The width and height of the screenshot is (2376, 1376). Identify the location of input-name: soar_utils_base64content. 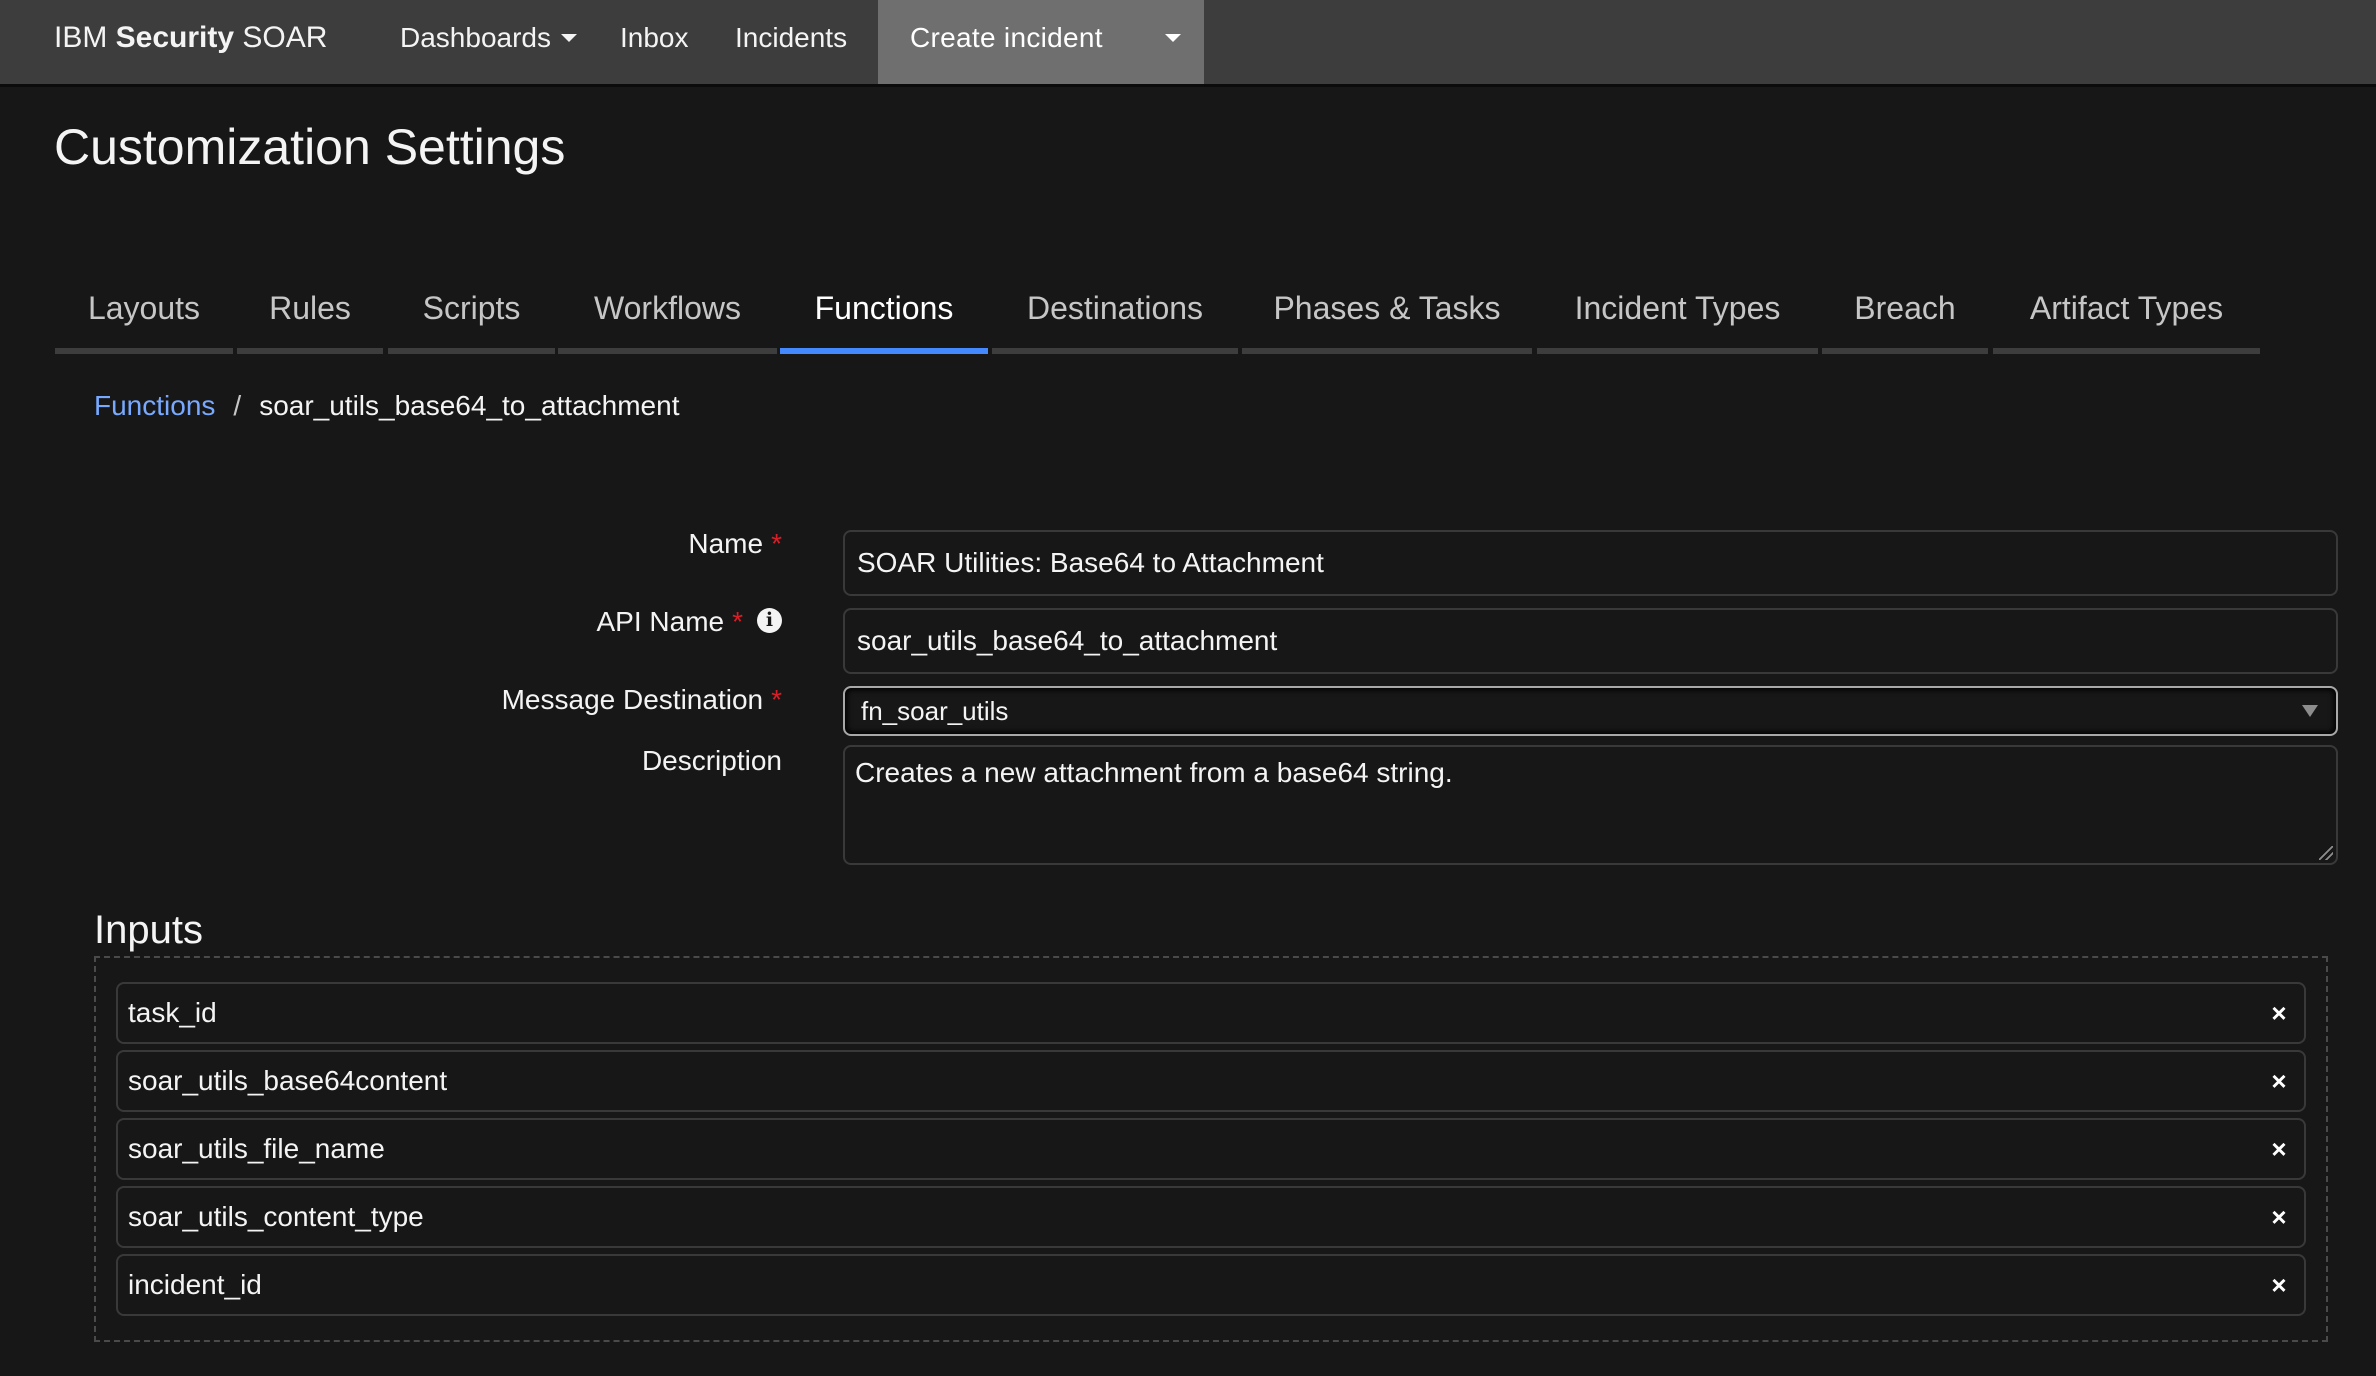
(288, 1080).